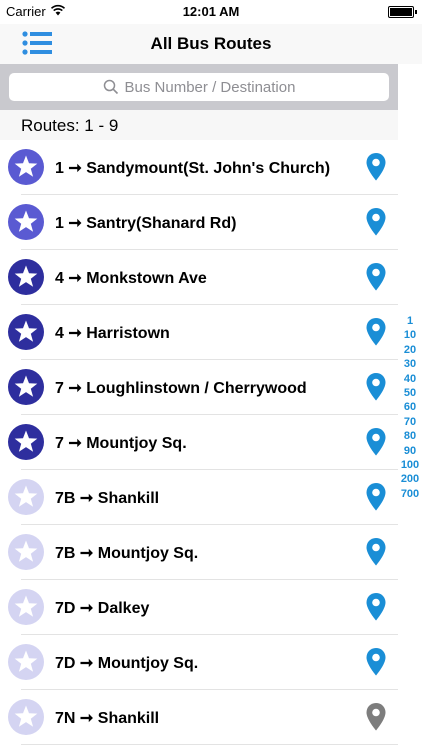  I want to click on route-destination: Harristown, so click(128, 333).